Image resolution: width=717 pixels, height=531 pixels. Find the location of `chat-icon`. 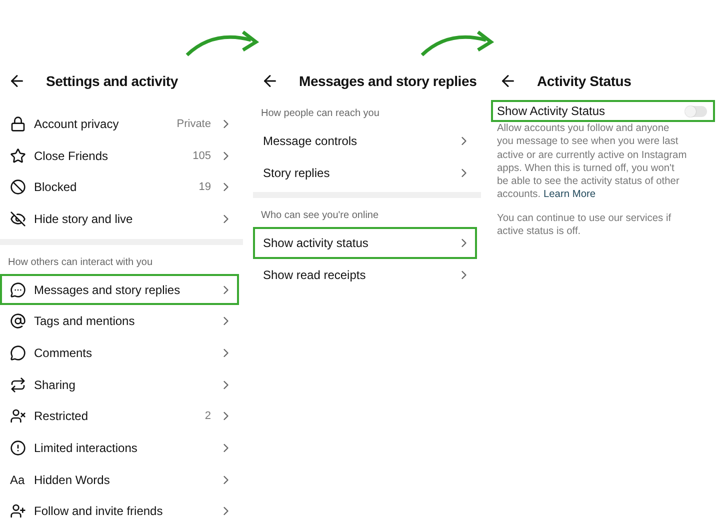

chat-icon is located at coordinates (18, 290).